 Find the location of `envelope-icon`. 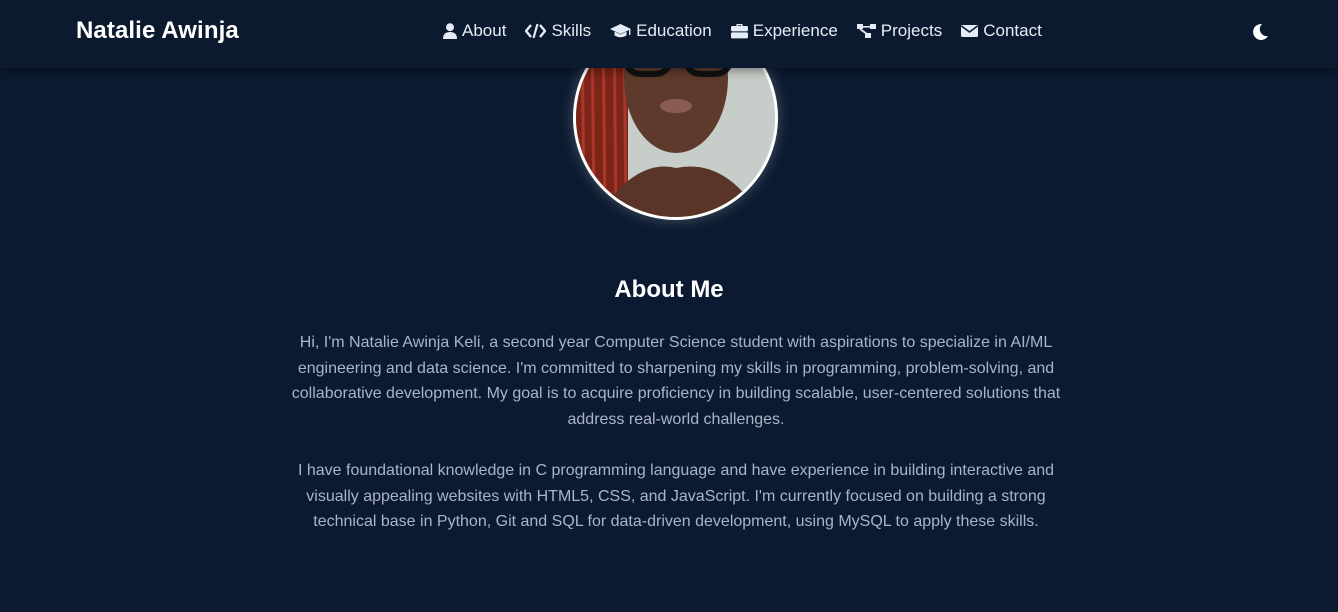

envelope-icon is located at coordinates (970, 31).